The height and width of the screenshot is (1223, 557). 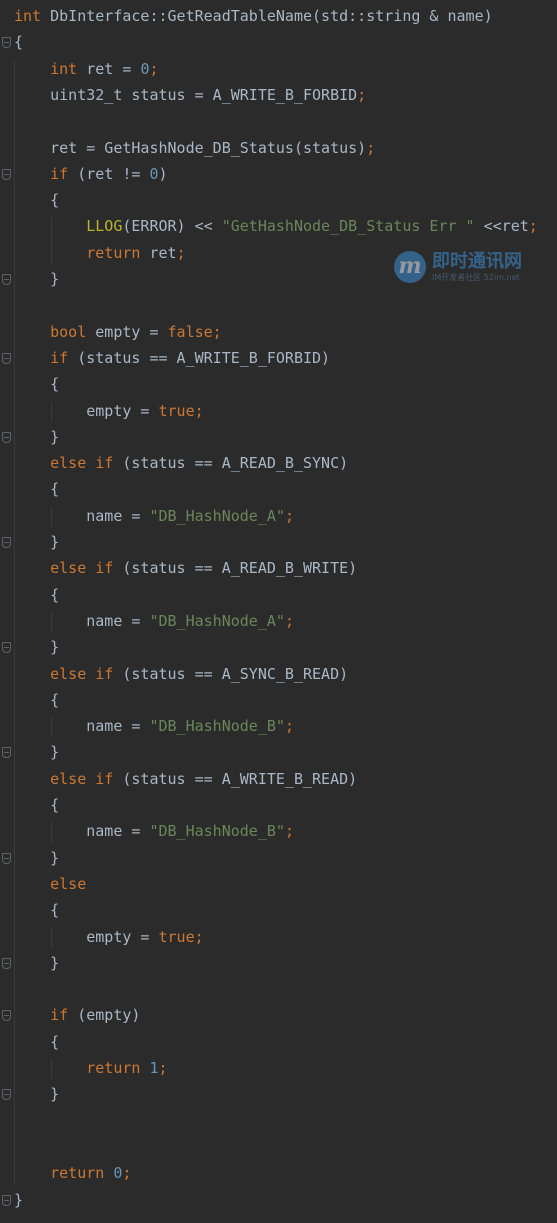 I want to click on code-line: return 0;, so click(x=72, y=1173).